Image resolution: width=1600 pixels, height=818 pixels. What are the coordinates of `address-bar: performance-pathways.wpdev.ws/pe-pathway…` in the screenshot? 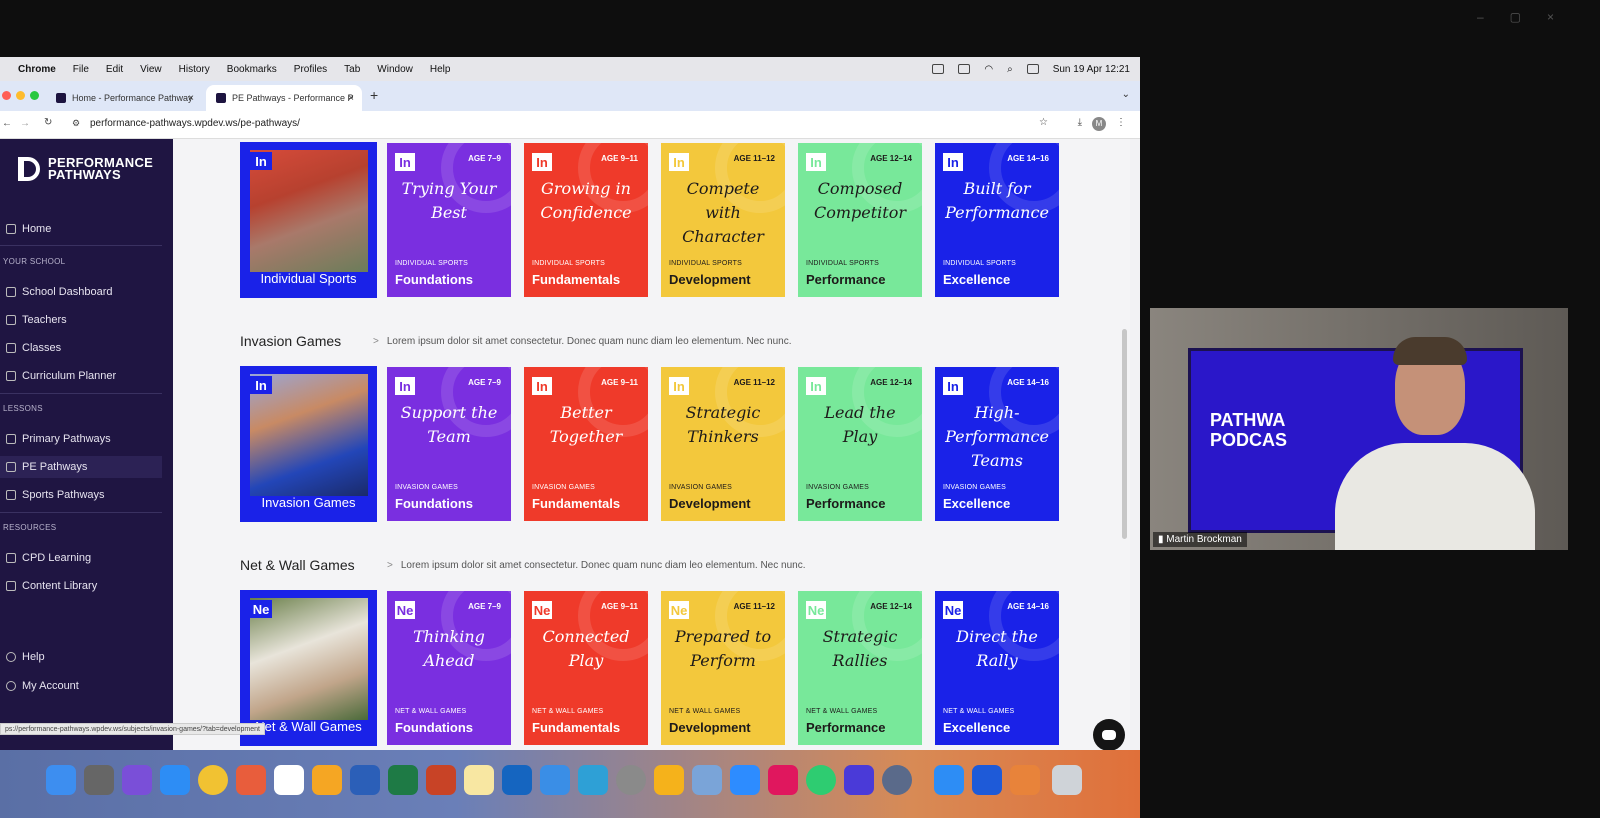 It's located at (195, 123).